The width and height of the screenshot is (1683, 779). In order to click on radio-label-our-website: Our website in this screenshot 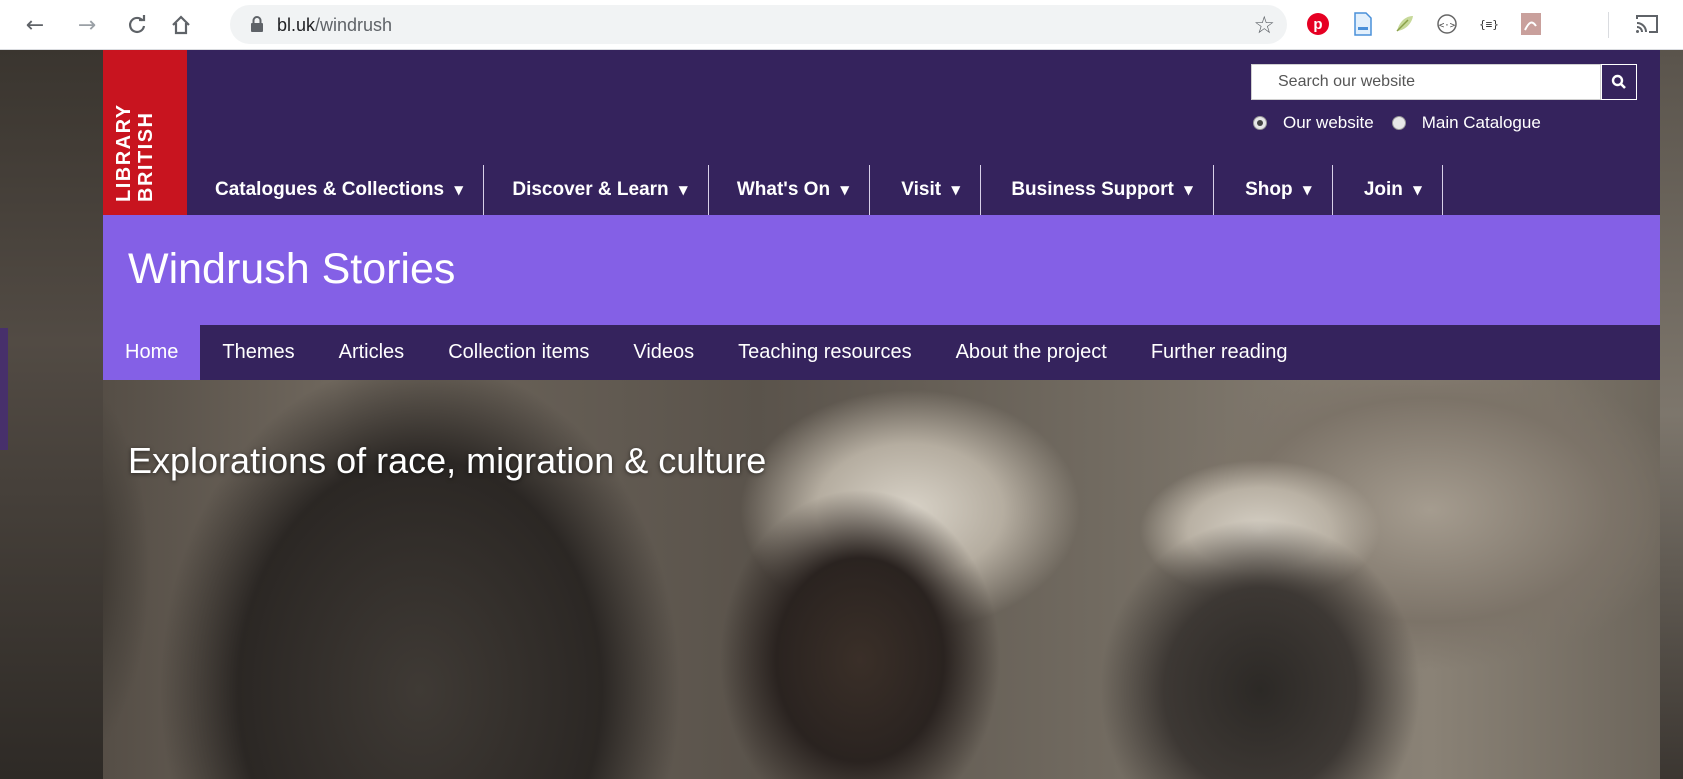, I will do `click(1328, 122)`.